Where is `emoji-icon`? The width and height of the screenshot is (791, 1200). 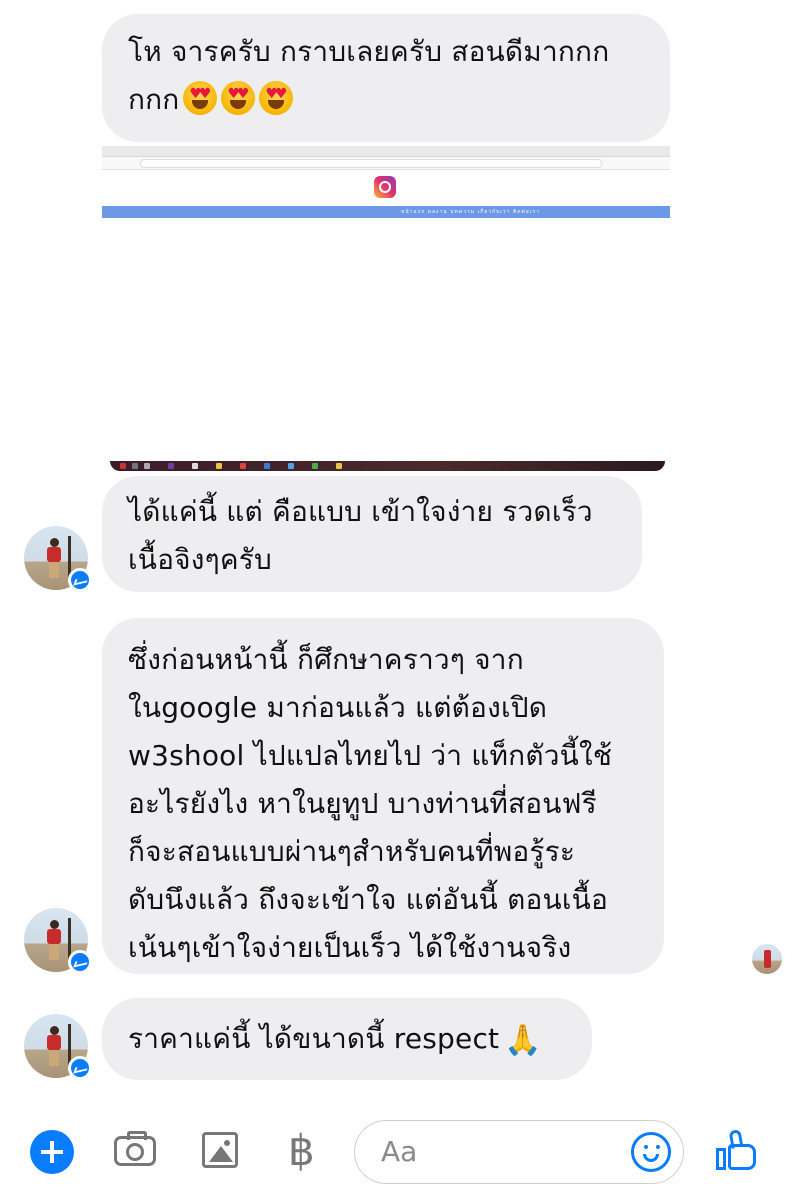
emoji-icon is located at coordinates (651, 1152).